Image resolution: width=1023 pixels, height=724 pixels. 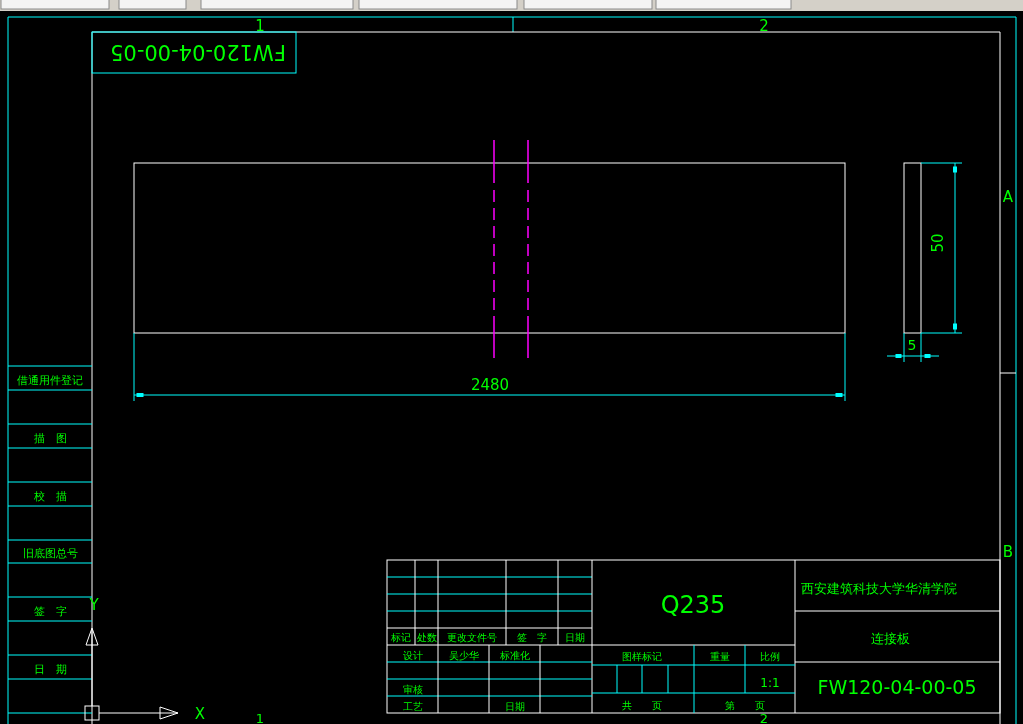 What do you see at coordinates (770, 656) in the screenshot?
I see `table-header: 比例` at bounding box center [770, 656].